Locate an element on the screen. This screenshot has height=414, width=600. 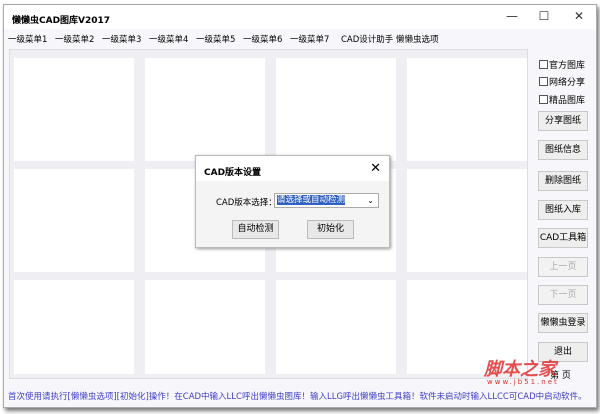
cad-toolbox-button: CAD工具箱 is located at coordinates (563, 238).